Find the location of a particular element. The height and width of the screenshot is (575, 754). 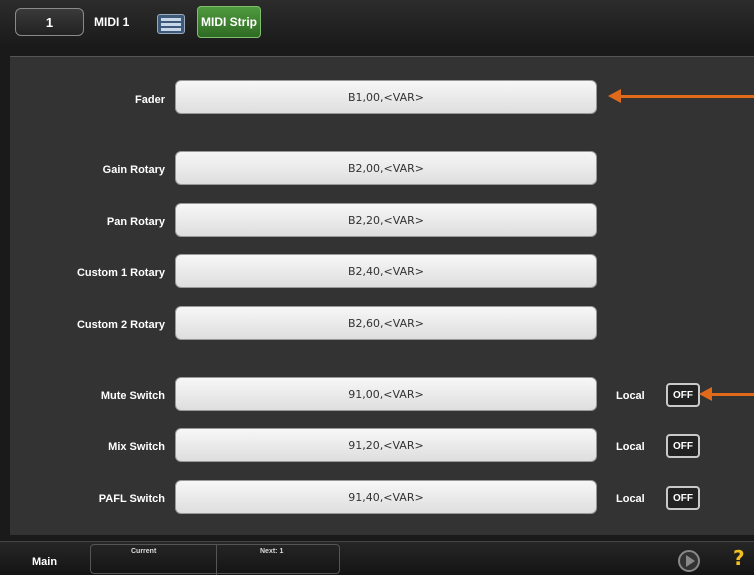

scene-next-label: Next: 1 is located at coordinates (272, 551).